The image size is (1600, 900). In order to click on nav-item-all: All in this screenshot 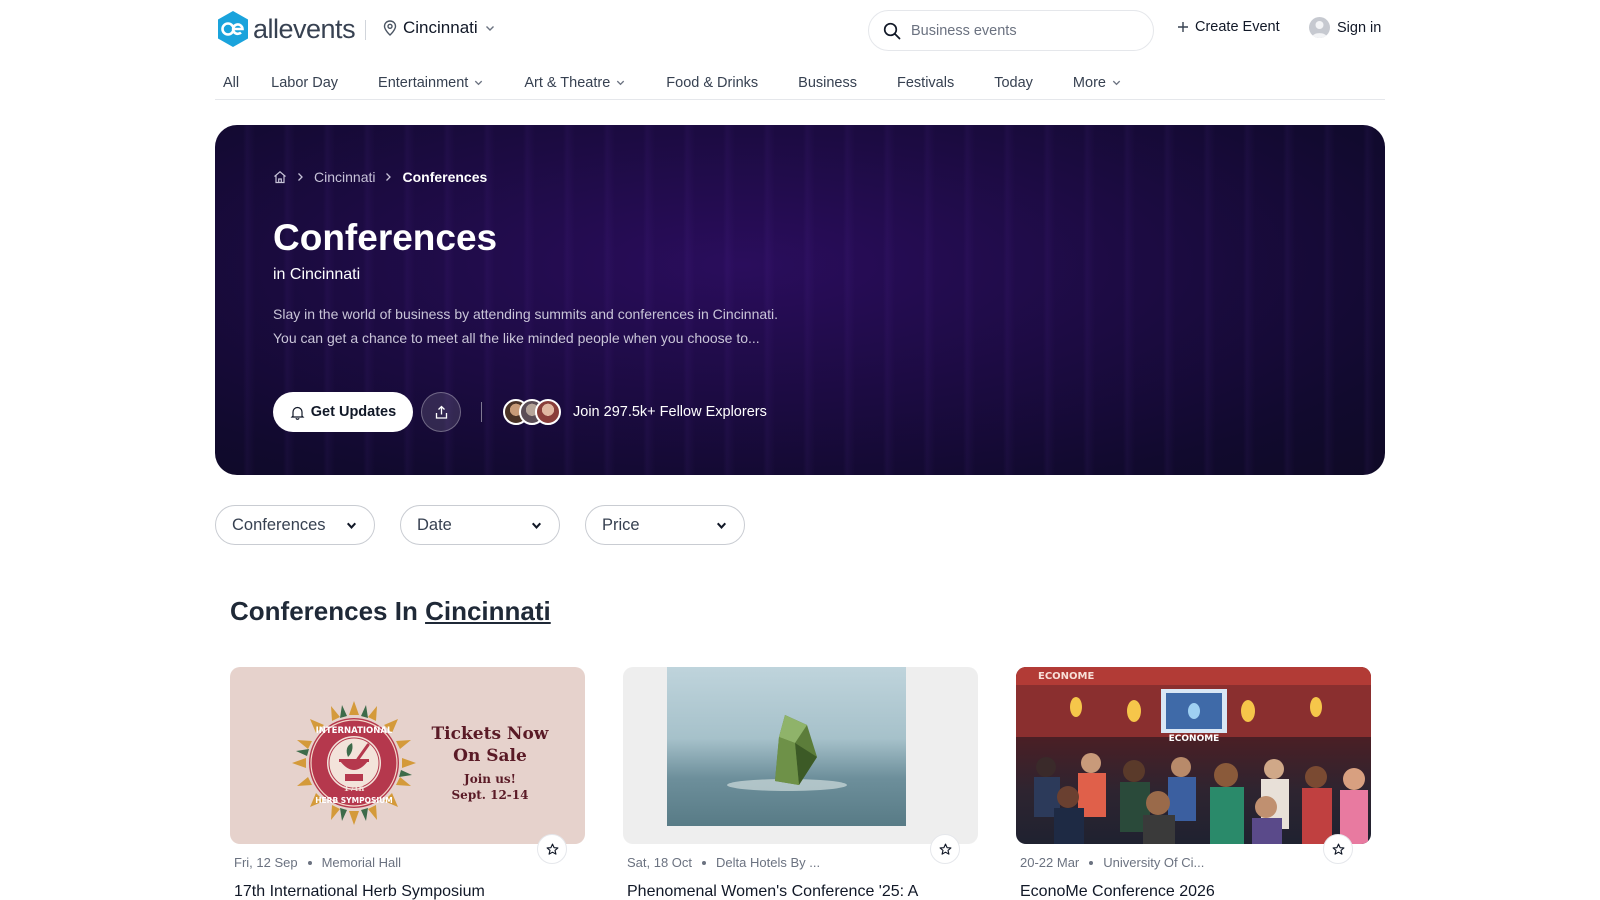, I will do `click(227, 79)`.